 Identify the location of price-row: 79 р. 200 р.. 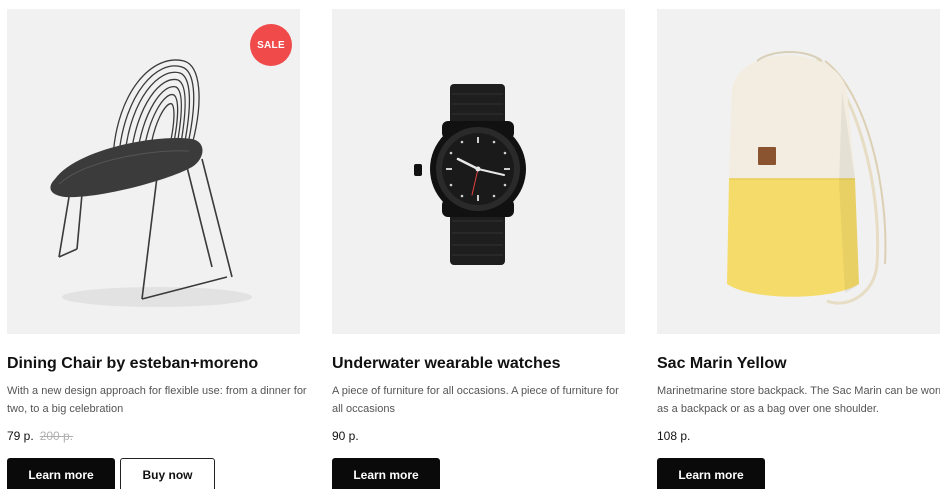
(153, 436).